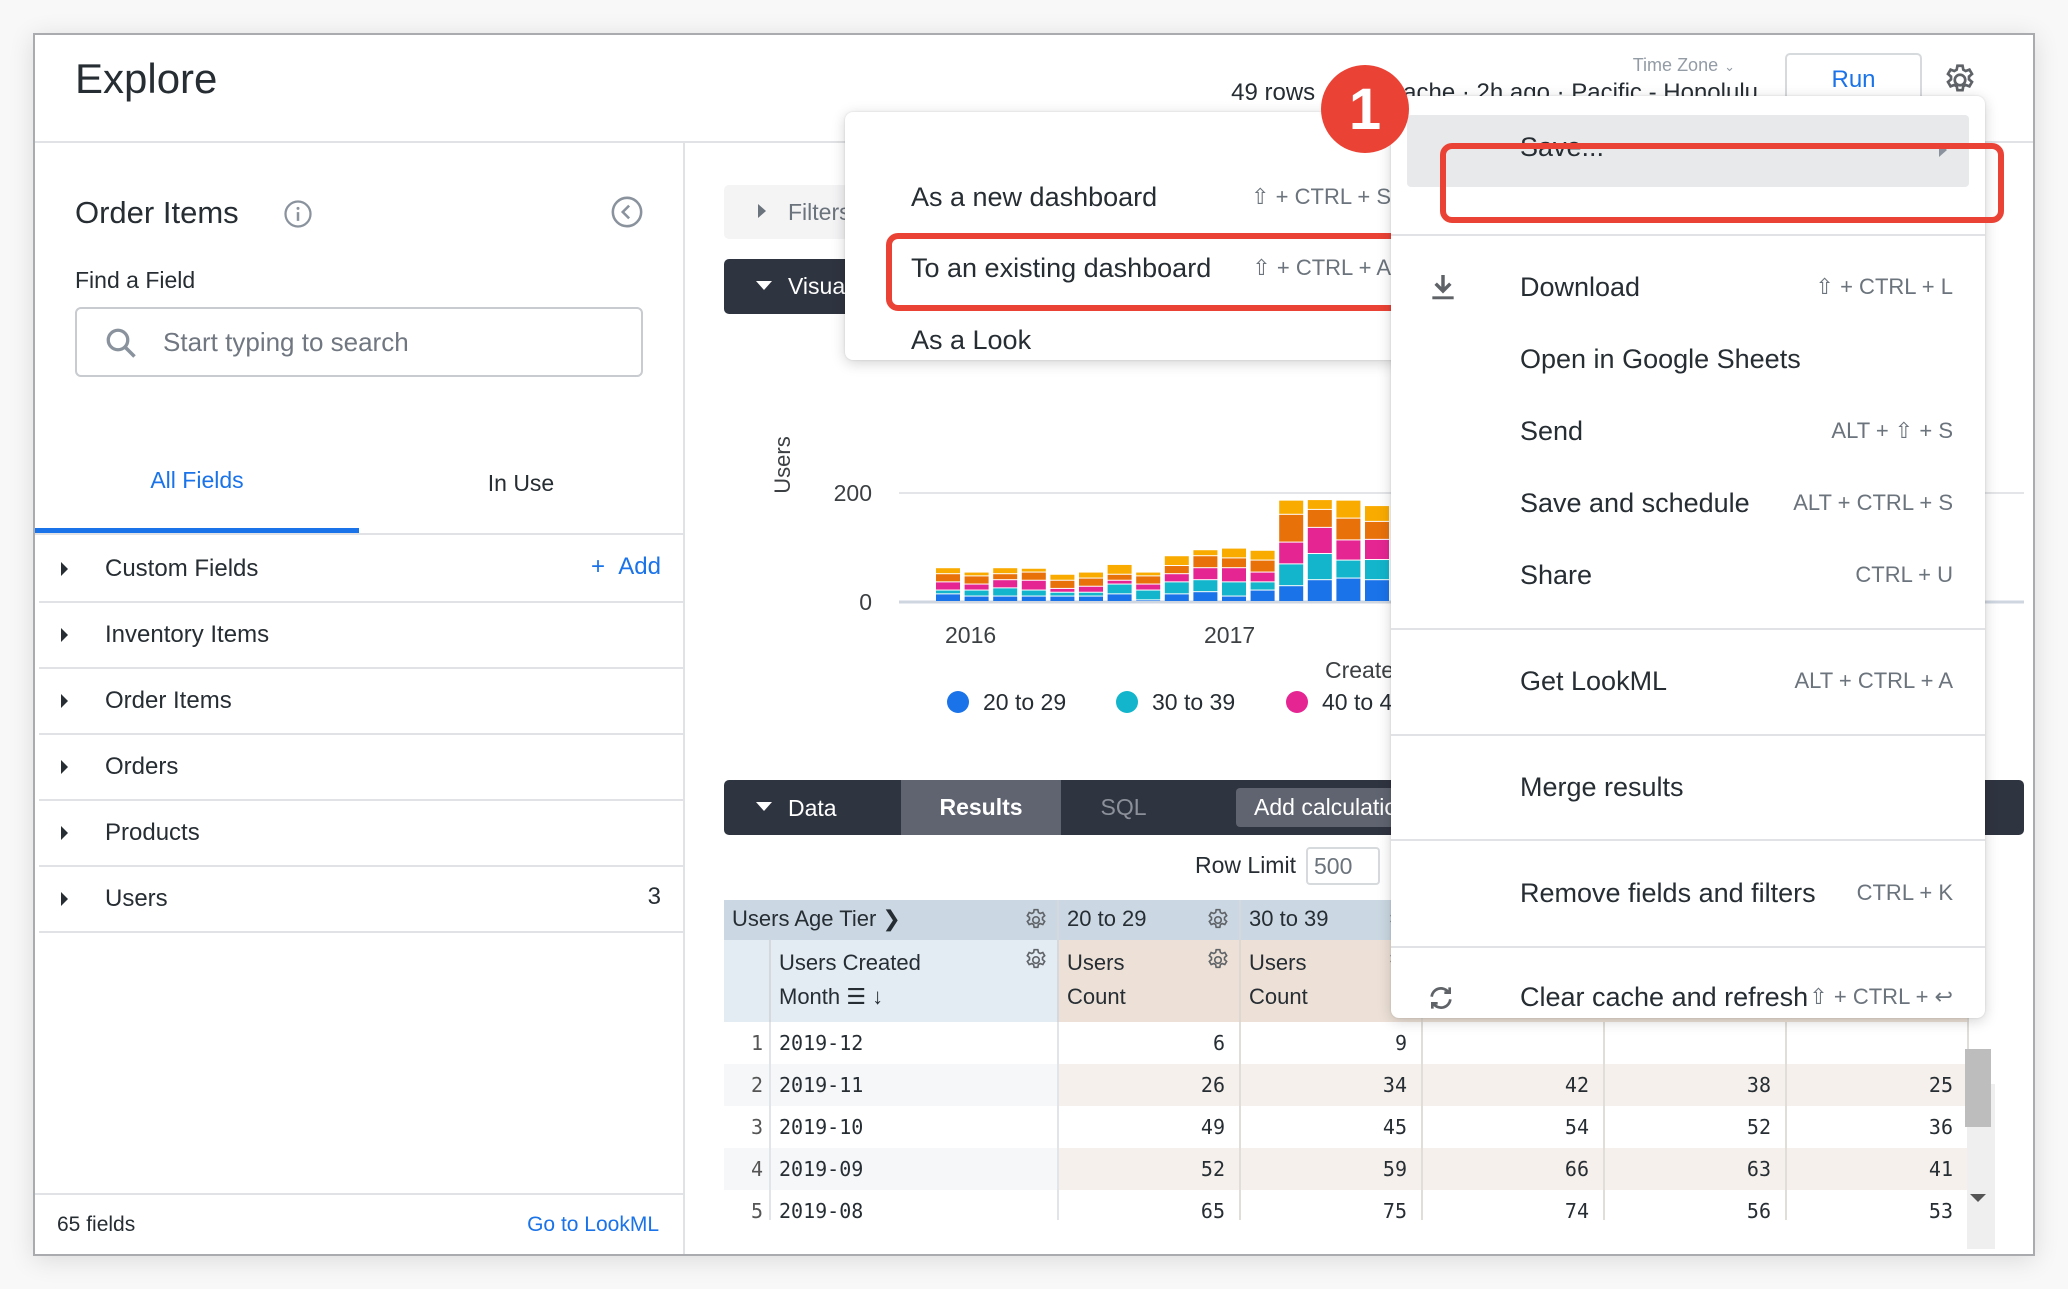 This screenshot has height=1289, width=2068. I want to click on pivot-value-header: 20 to 29, so click(1150, 920).